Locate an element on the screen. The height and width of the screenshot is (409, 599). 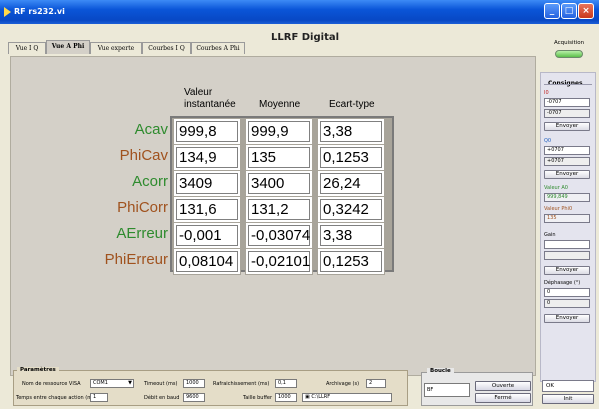
minimize-button: _ is located at coordinates (552, 11).